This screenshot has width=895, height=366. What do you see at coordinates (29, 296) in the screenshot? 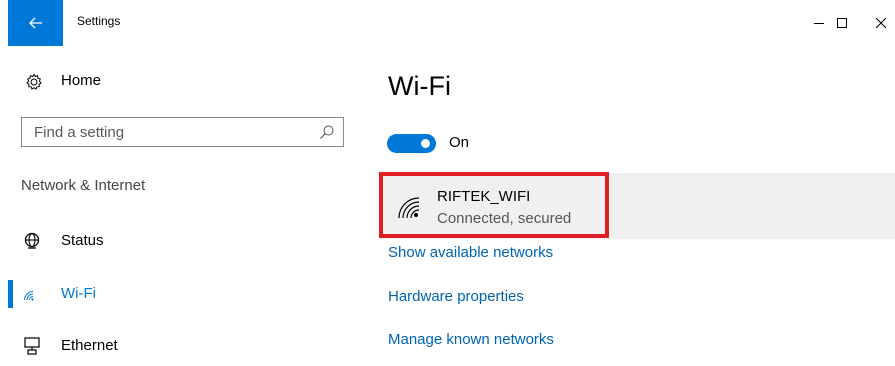
I see `wifi-icon` at bounding box center [29, 296].